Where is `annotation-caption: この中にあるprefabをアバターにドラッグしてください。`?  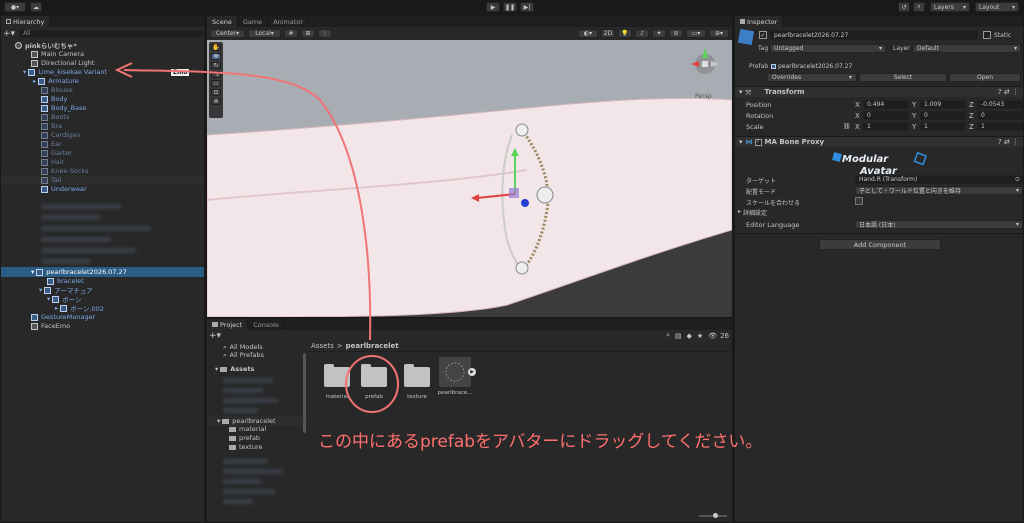
annotation-caption: この中にあるprefabをアバターにドラッグしてください。 is located at coordinates (540, 442).